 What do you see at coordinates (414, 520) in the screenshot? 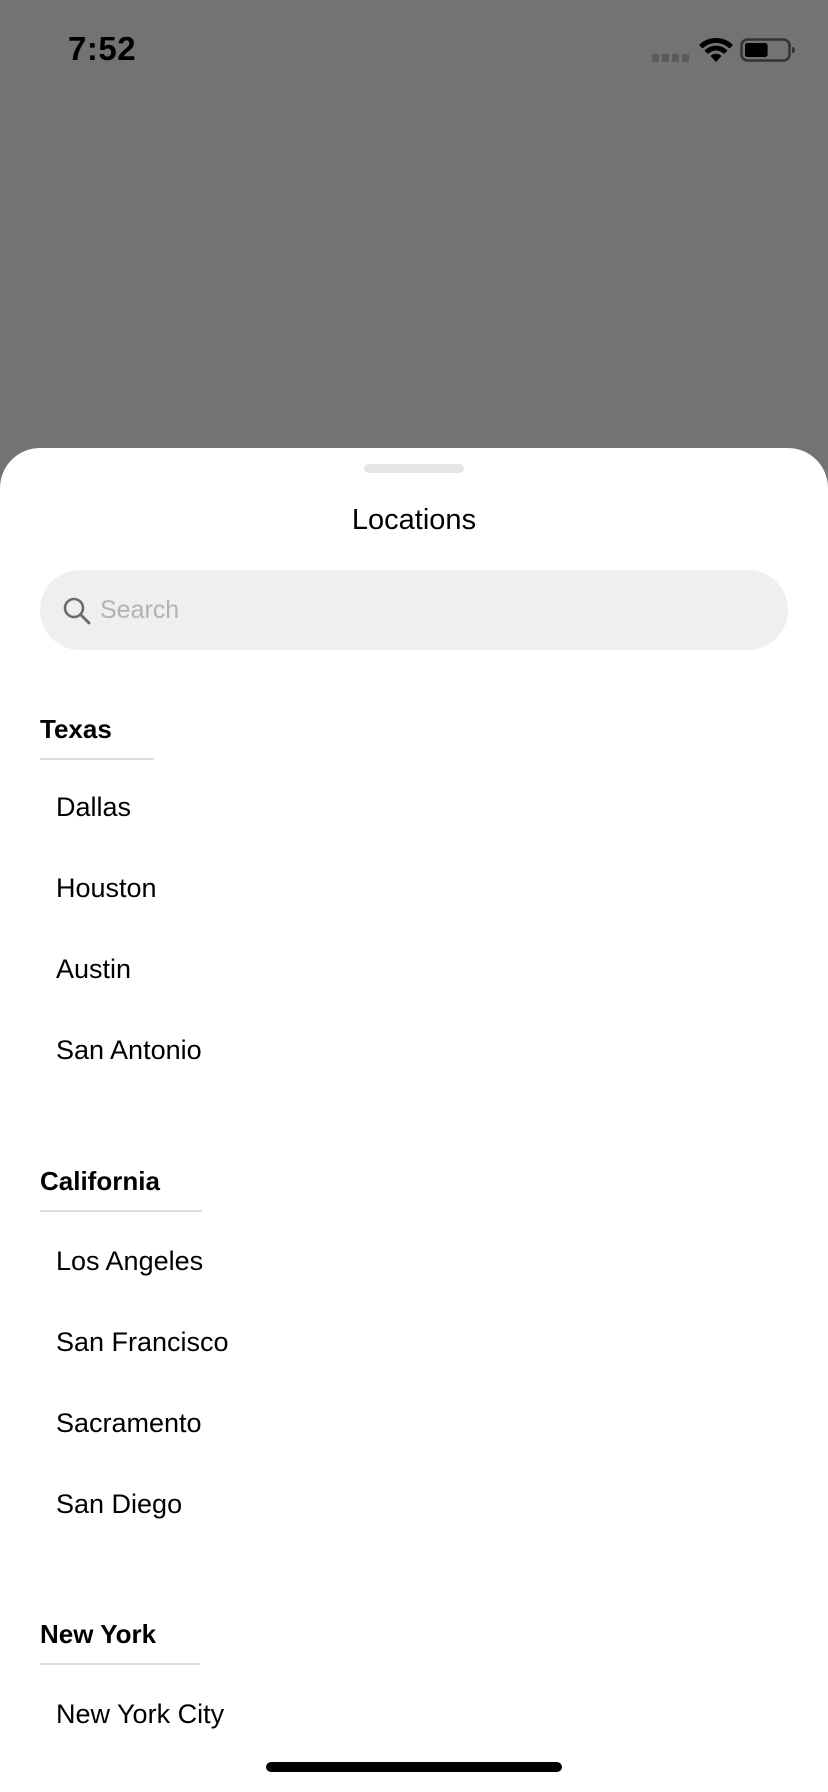
I see `sheet-title: Locations` at bounding box center [414, 520].